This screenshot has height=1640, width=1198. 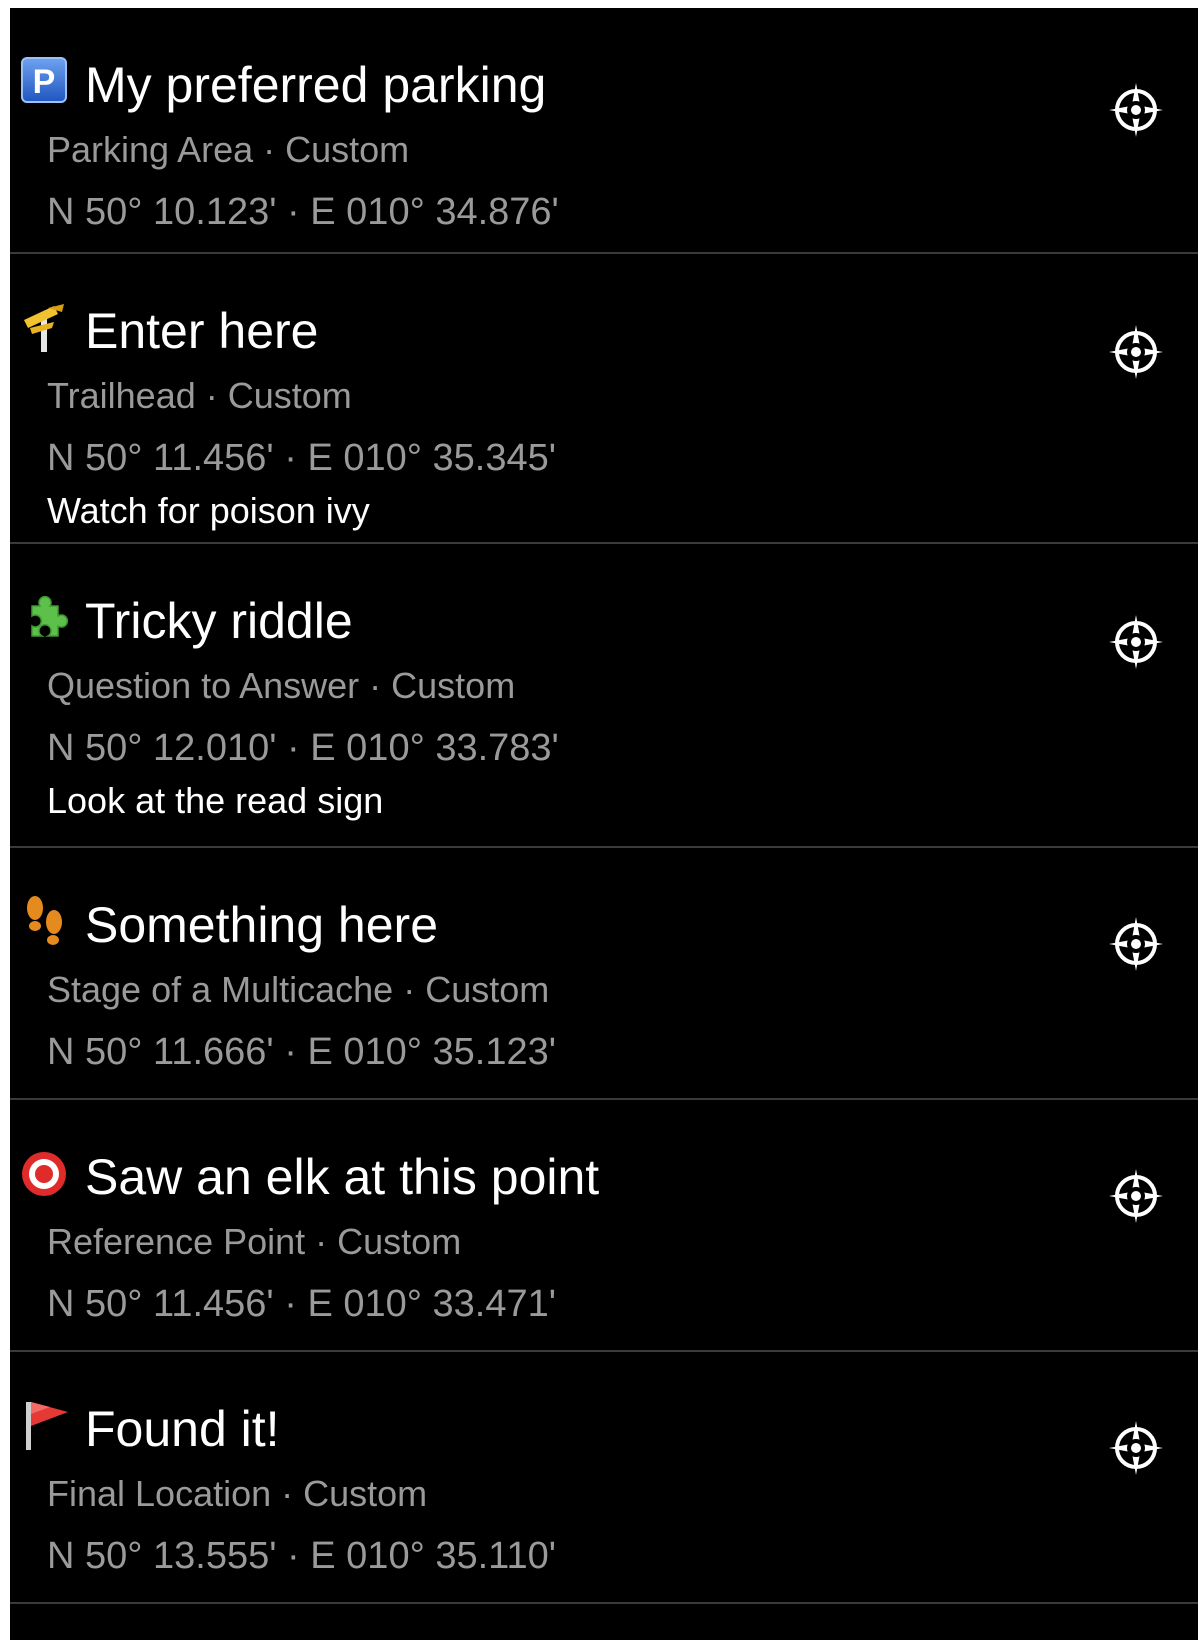 What do you see at coordinates (202, 331) in the screenshot?
I see `waypoint-name: Enter here` at bounding box center [202, 331].